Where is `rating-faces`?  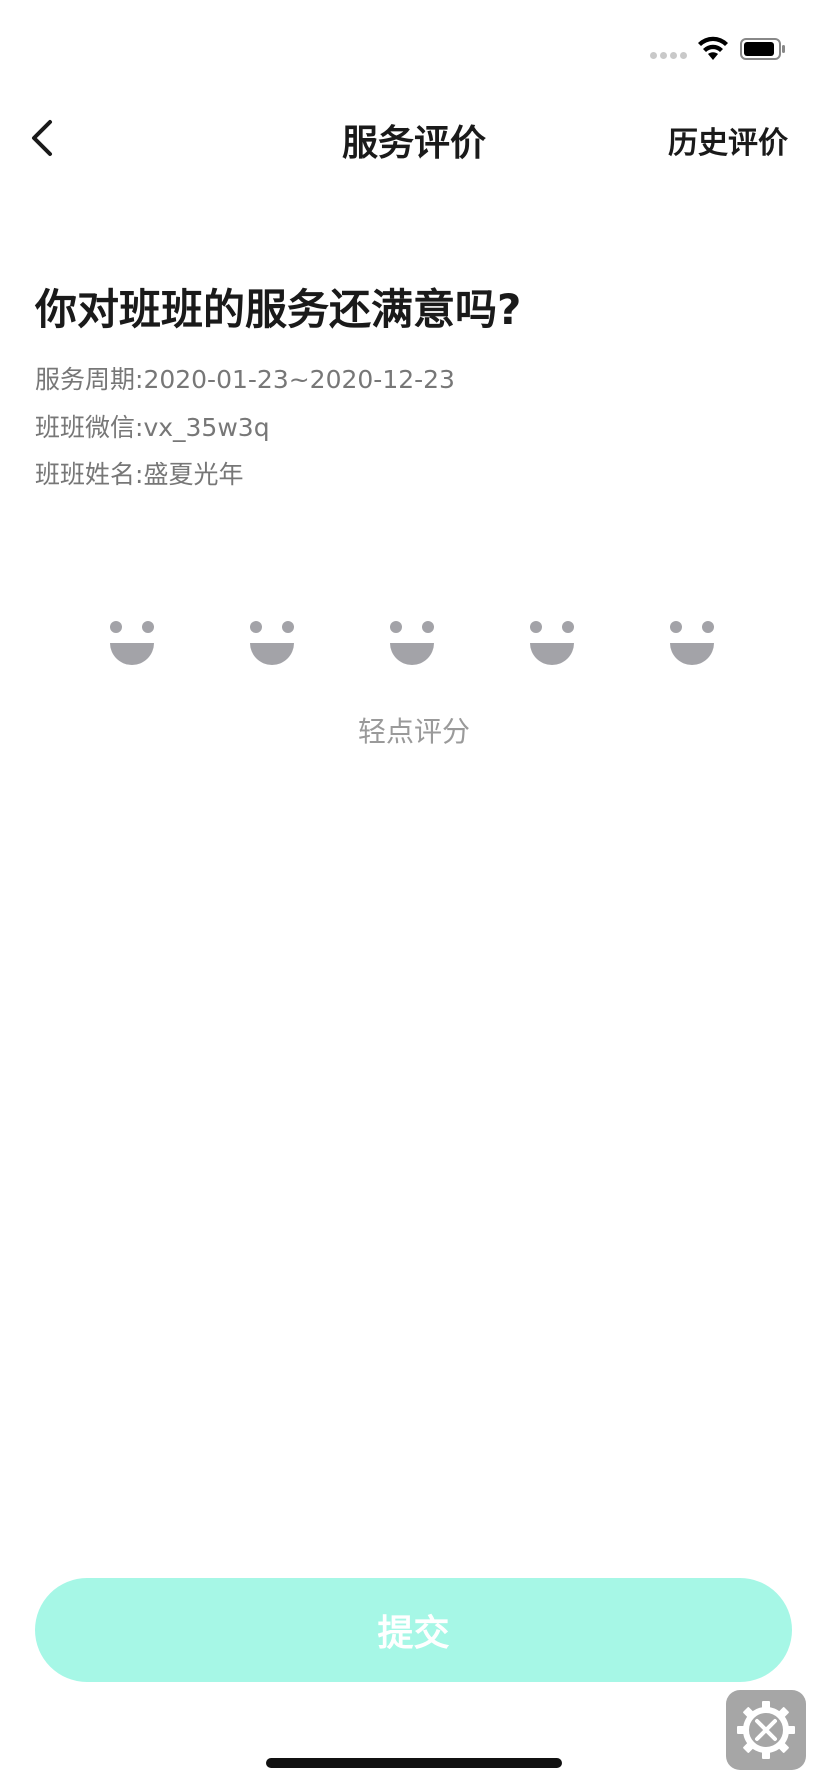
rating-faces is located at coordinates (414, 645).